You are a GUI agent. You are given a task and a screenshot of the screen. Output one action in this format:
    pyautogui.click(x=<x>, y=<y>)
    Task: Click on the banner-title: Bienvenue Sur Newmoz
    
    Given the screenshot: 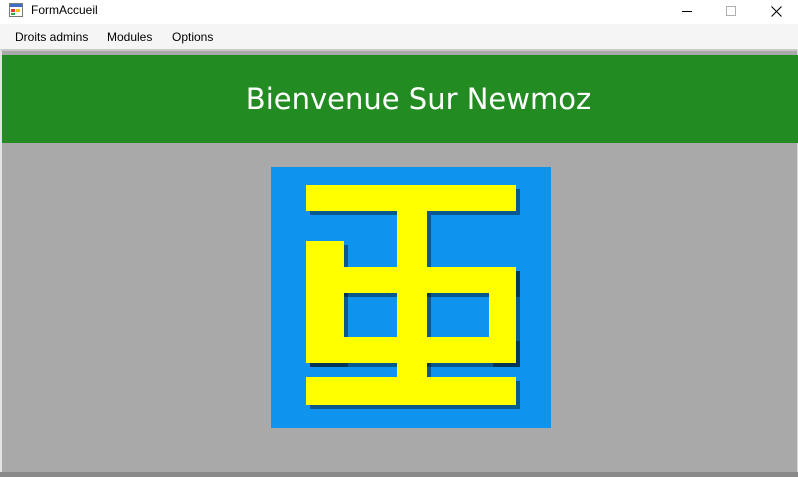 What is the action you would take?
    pyautogui.click(x=418, y=99)
    